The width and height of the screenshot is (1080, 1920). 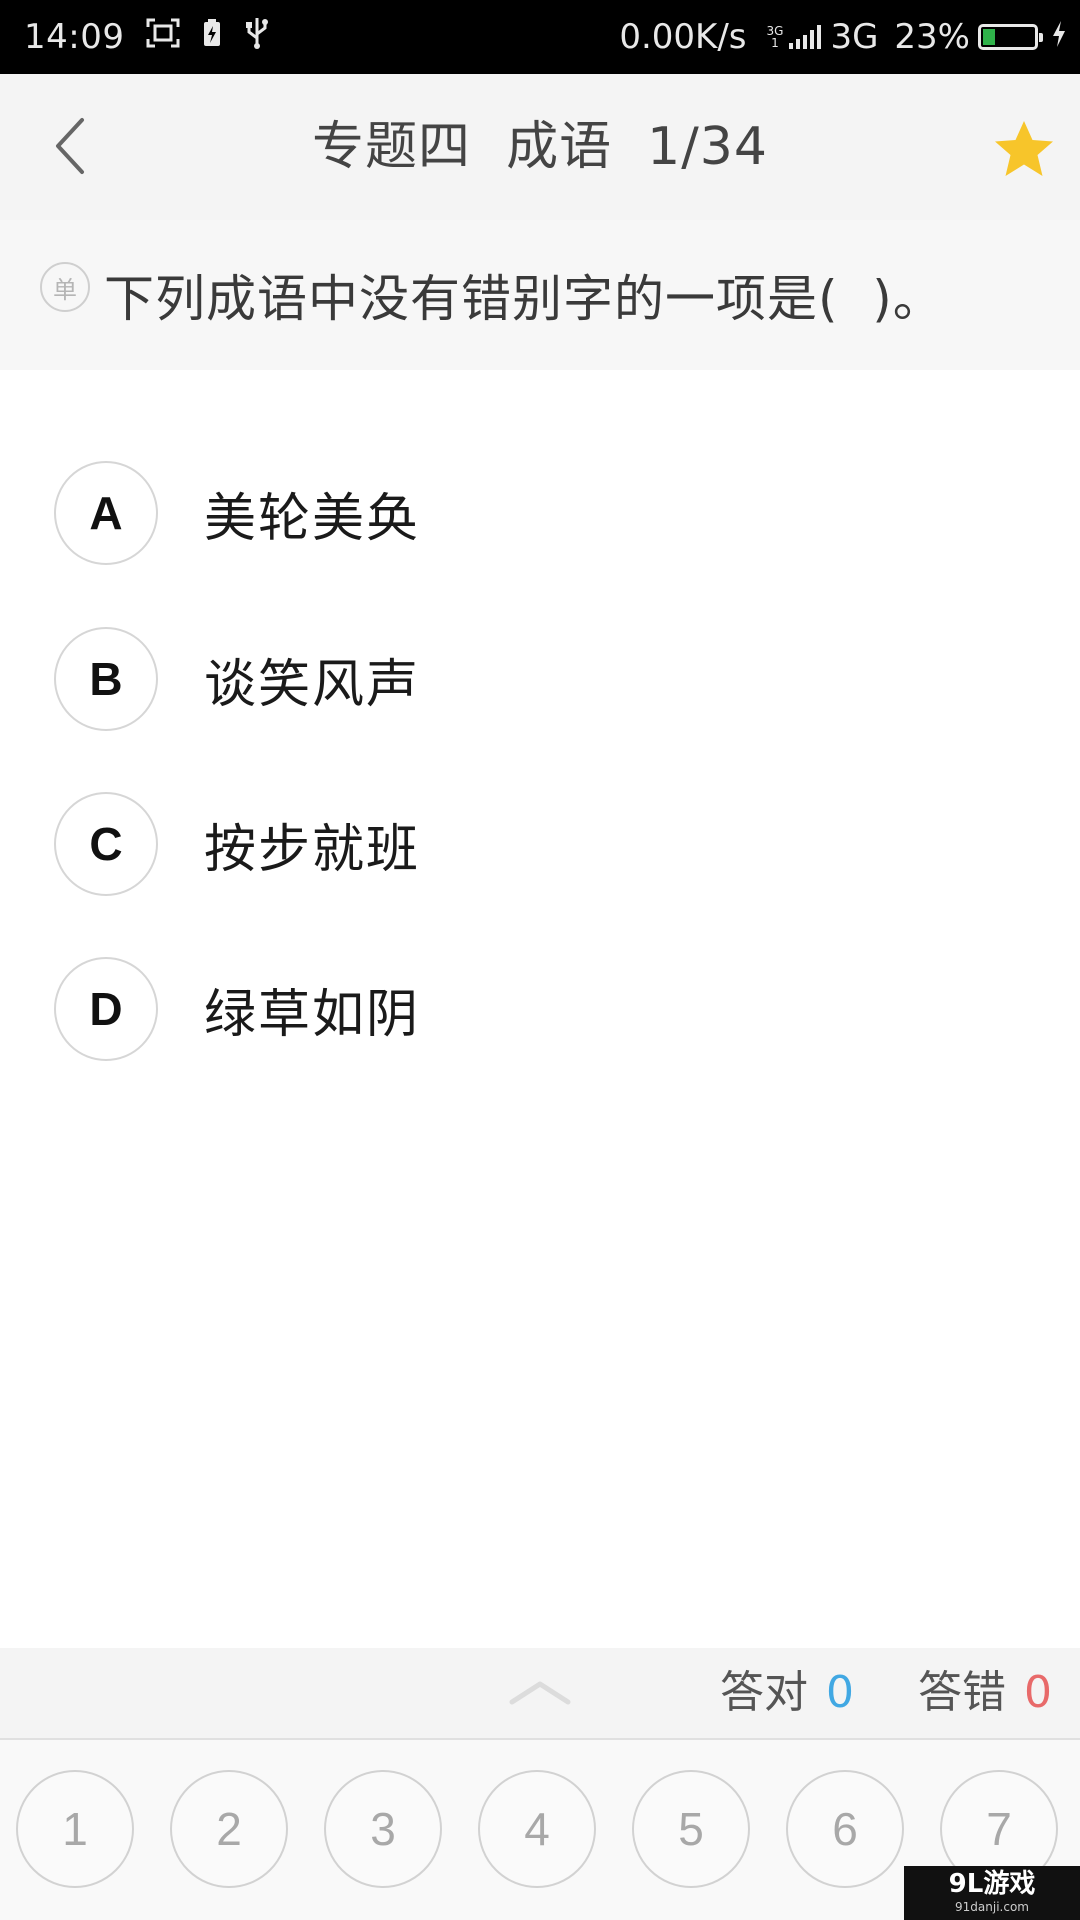 What do you see at coordinates (854, 37) in the screenshot?
I see `network-type: 3G` at bounding box center [854, 37].